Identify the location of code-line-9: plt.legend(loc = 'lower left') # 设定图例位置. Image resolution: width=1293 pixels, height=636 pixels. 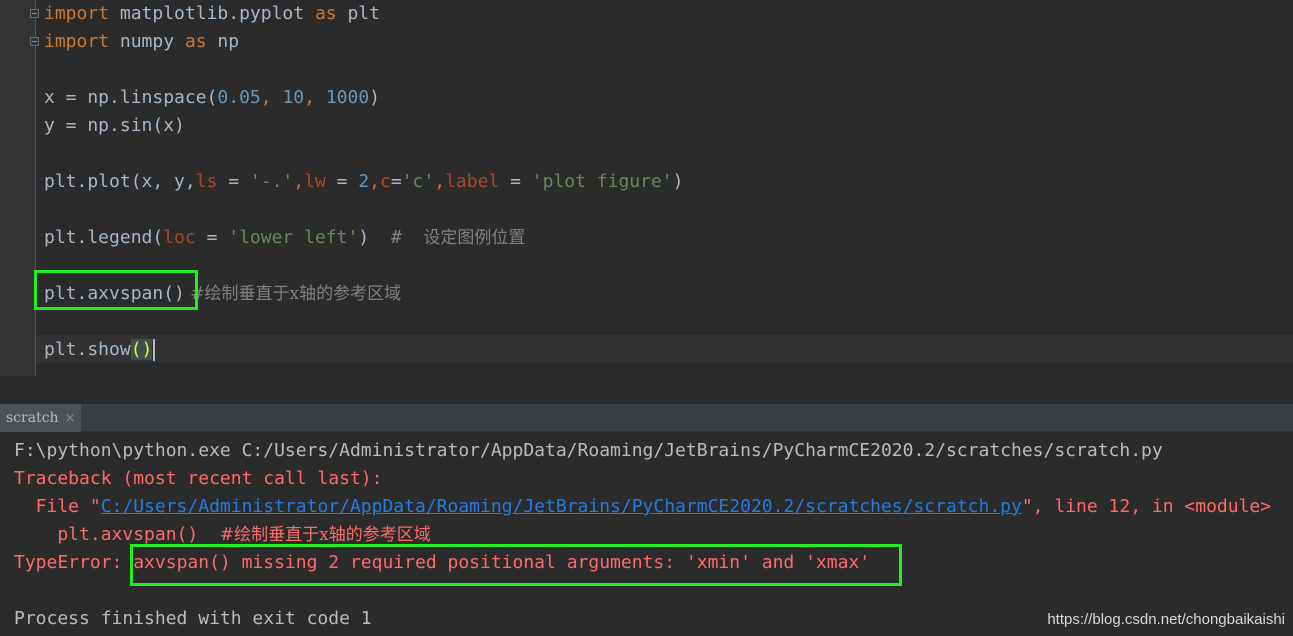
(284, 238).